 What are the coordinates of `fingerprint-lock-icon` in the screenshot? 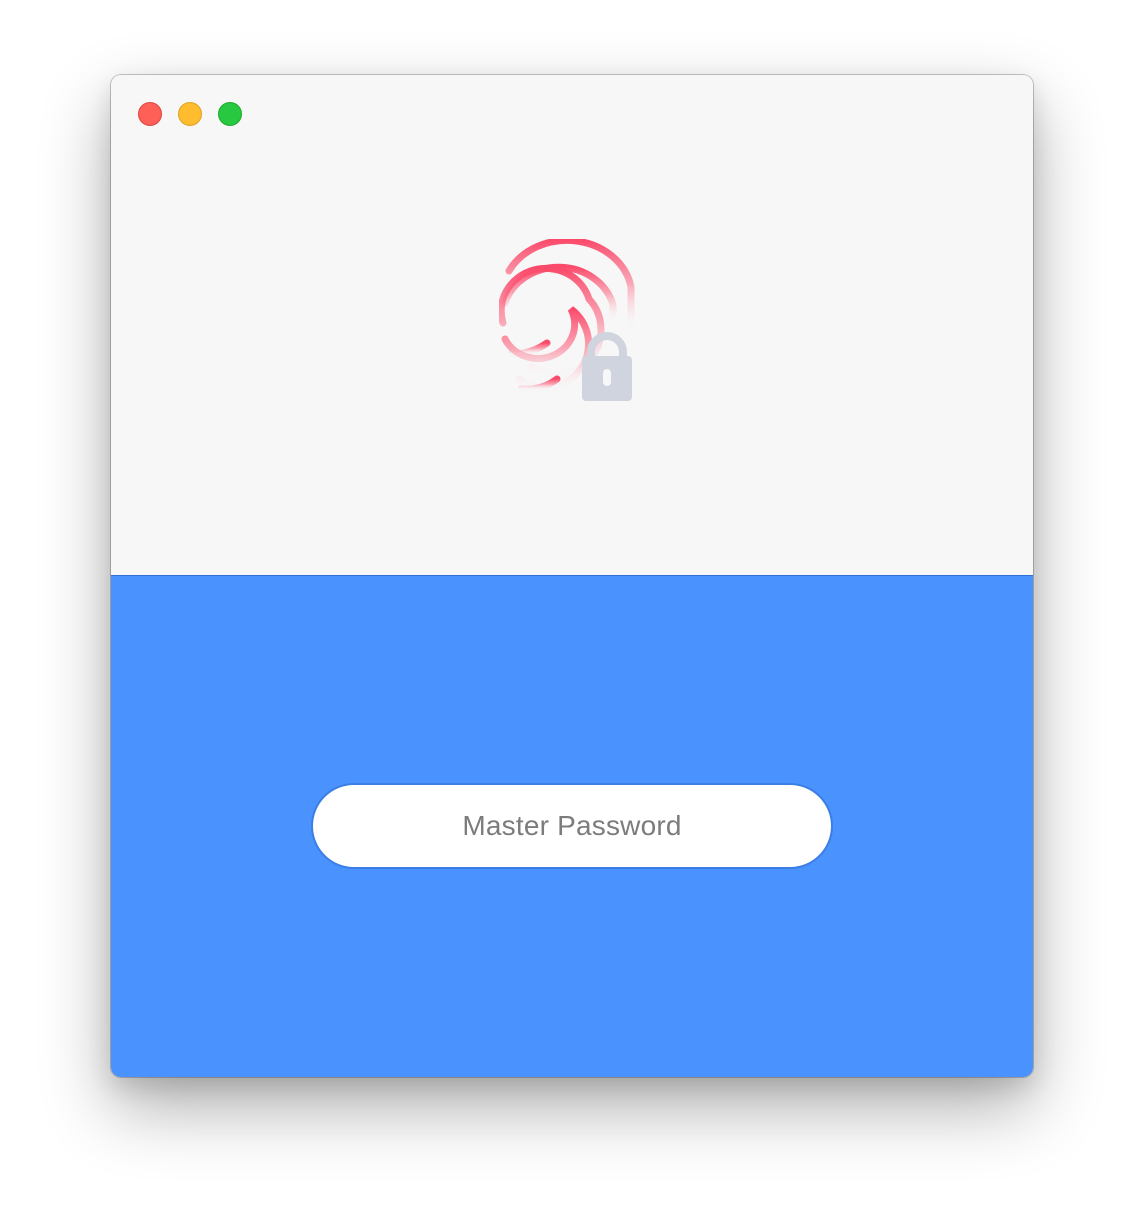 It's located at (566, 318).